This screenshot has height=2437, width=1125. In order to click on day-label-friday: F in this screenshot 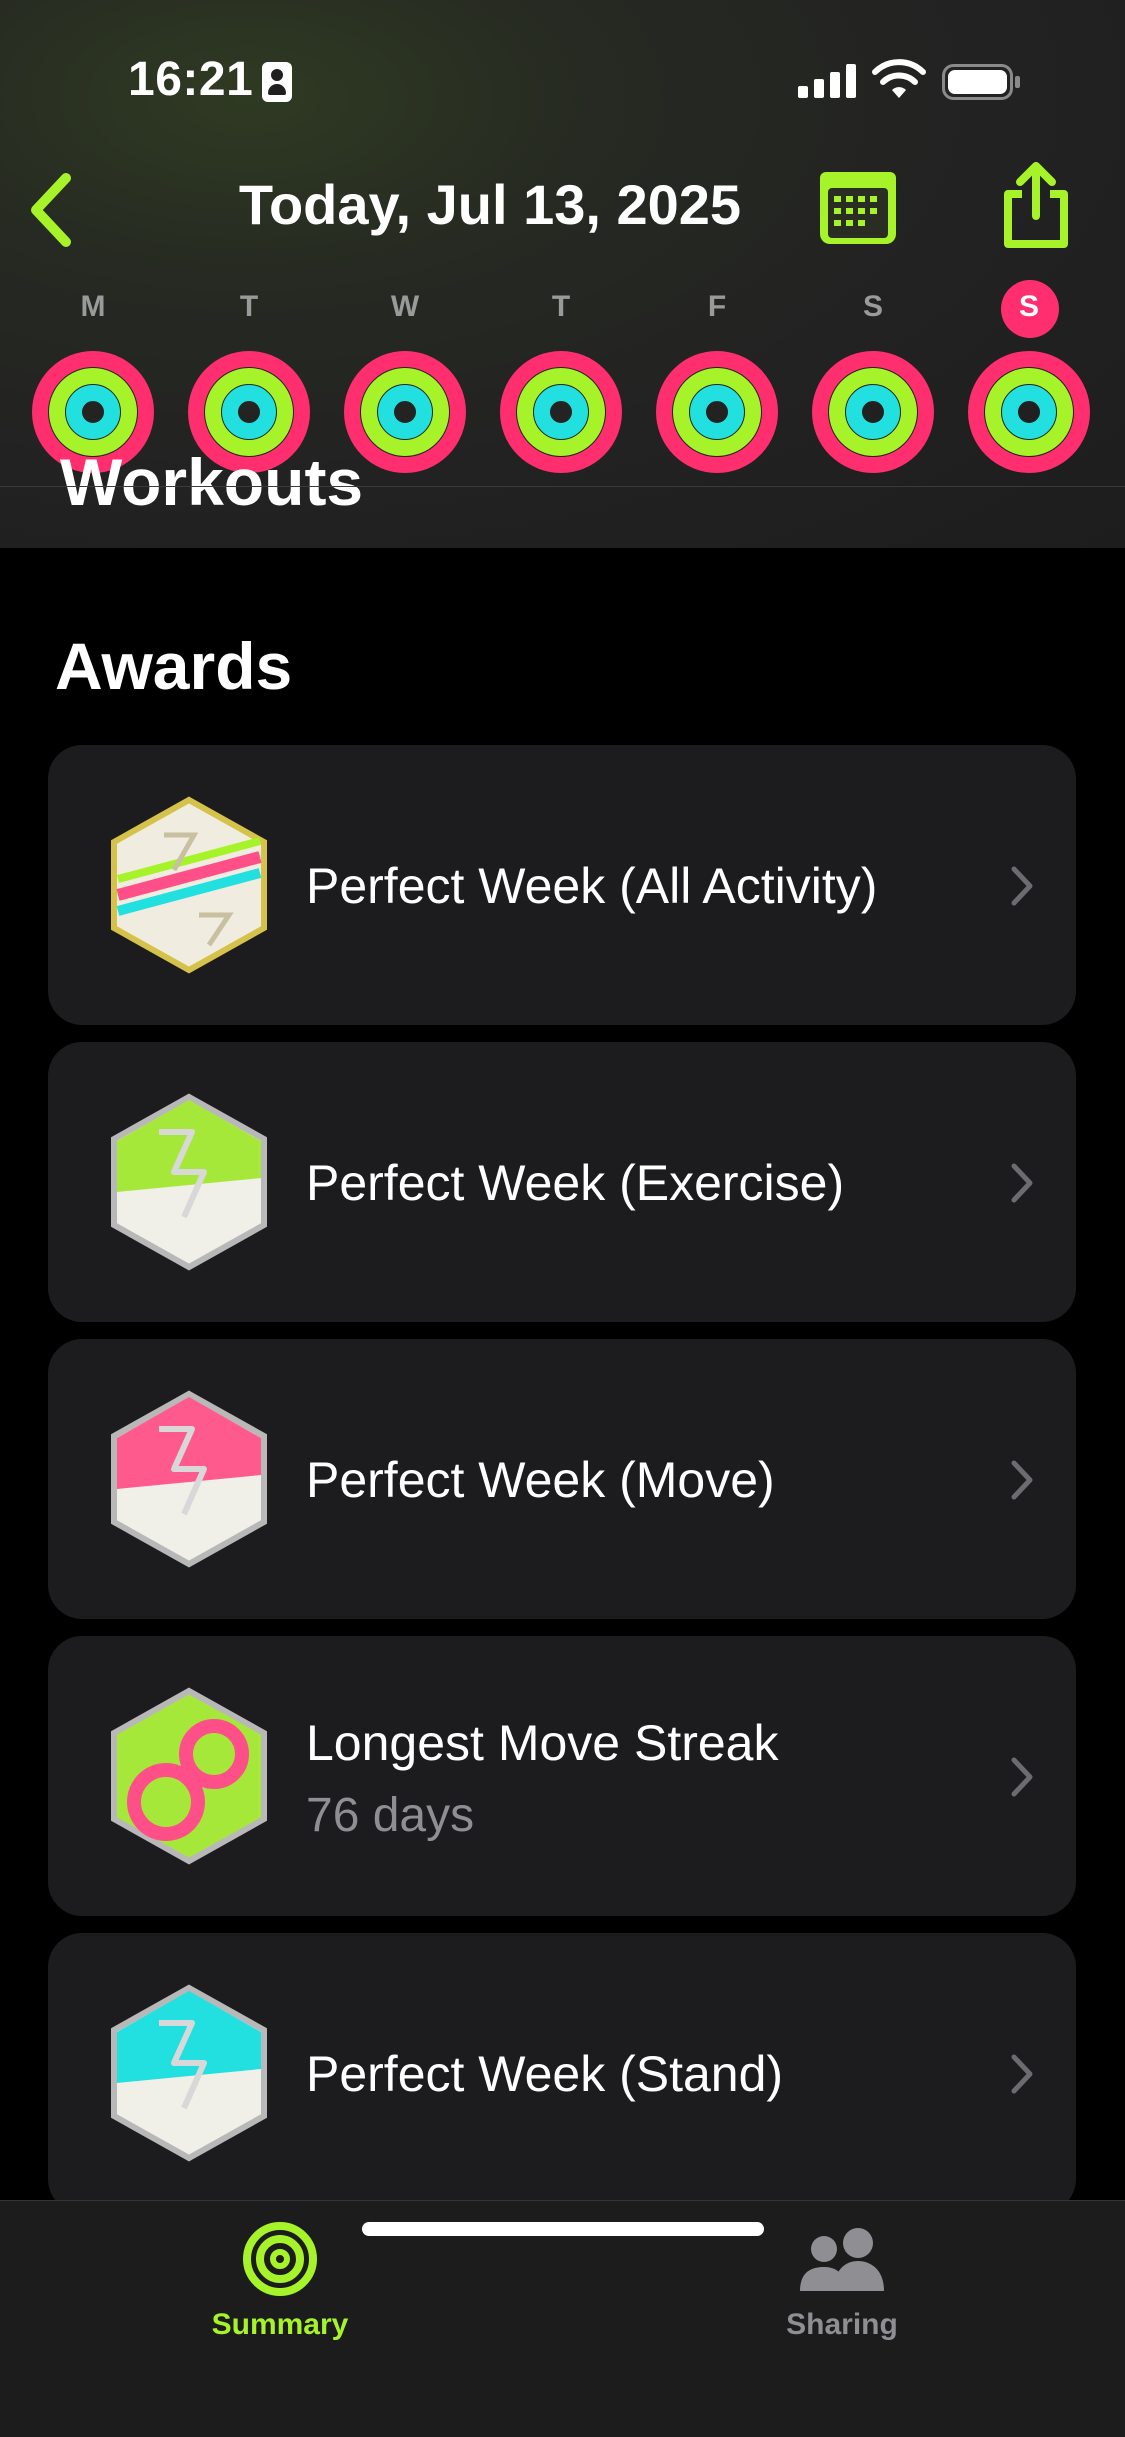, I will do `click(717, 307)`.